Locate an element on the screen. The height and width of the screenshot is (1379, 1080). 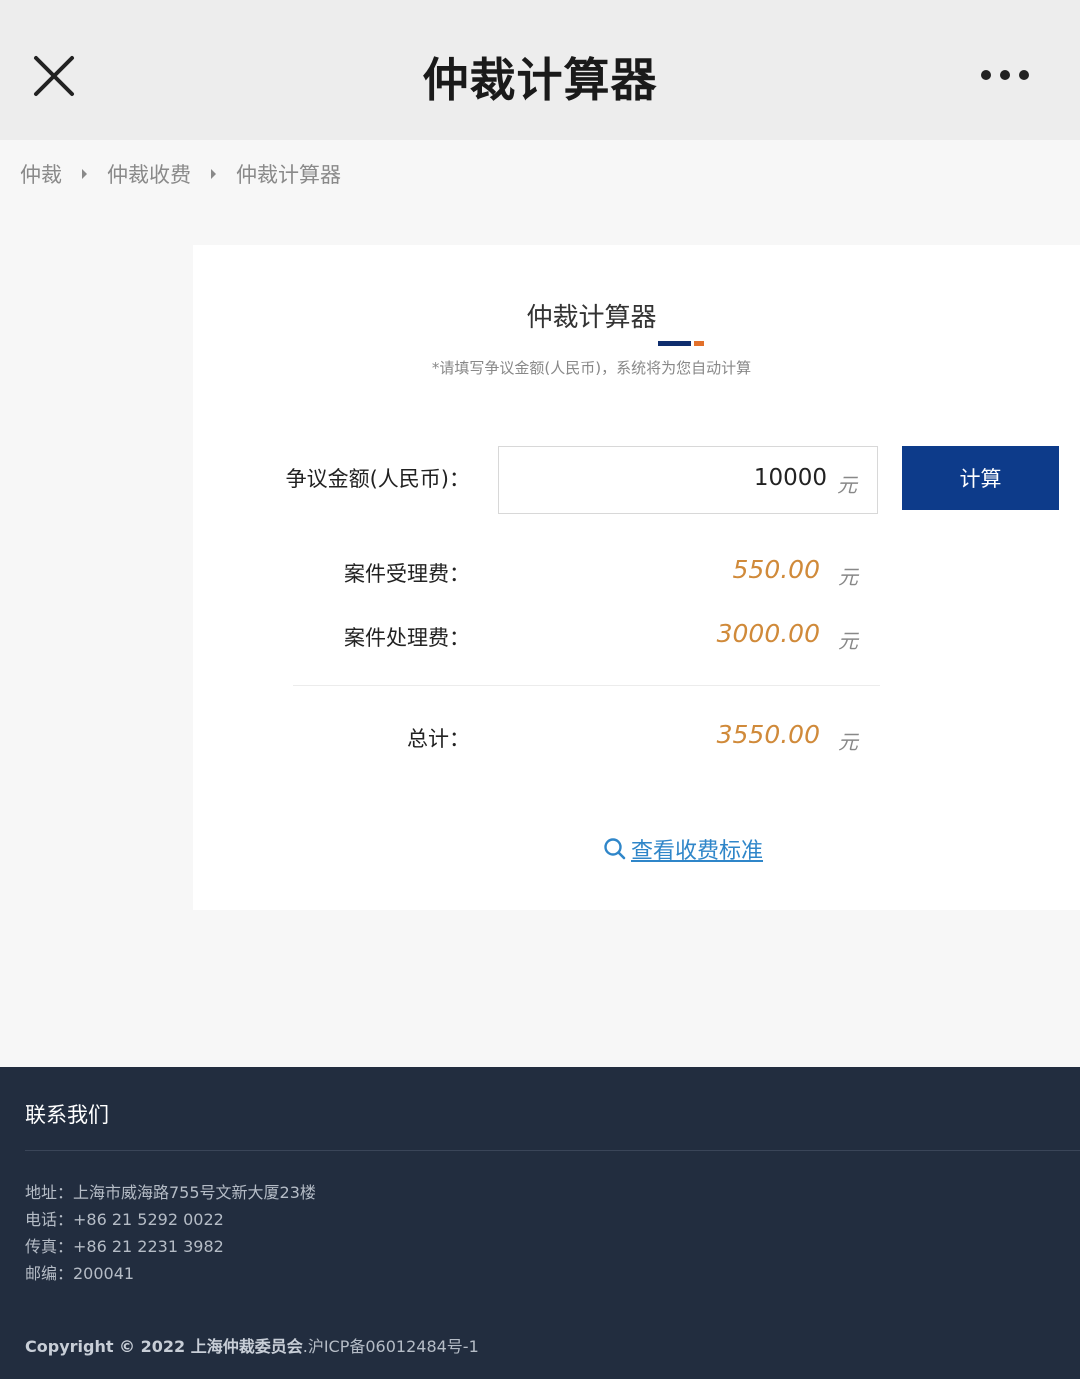
total-unit: 元 is located at coordinates (848, 742).